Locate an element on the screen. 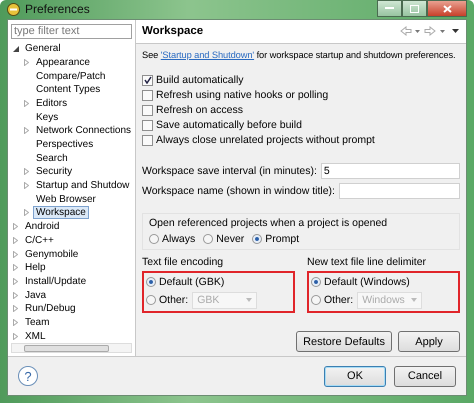 Image resolution: width=474 pixels, height=403 pixels. group-title: Text file encoding is located at coordinates (183, 262).